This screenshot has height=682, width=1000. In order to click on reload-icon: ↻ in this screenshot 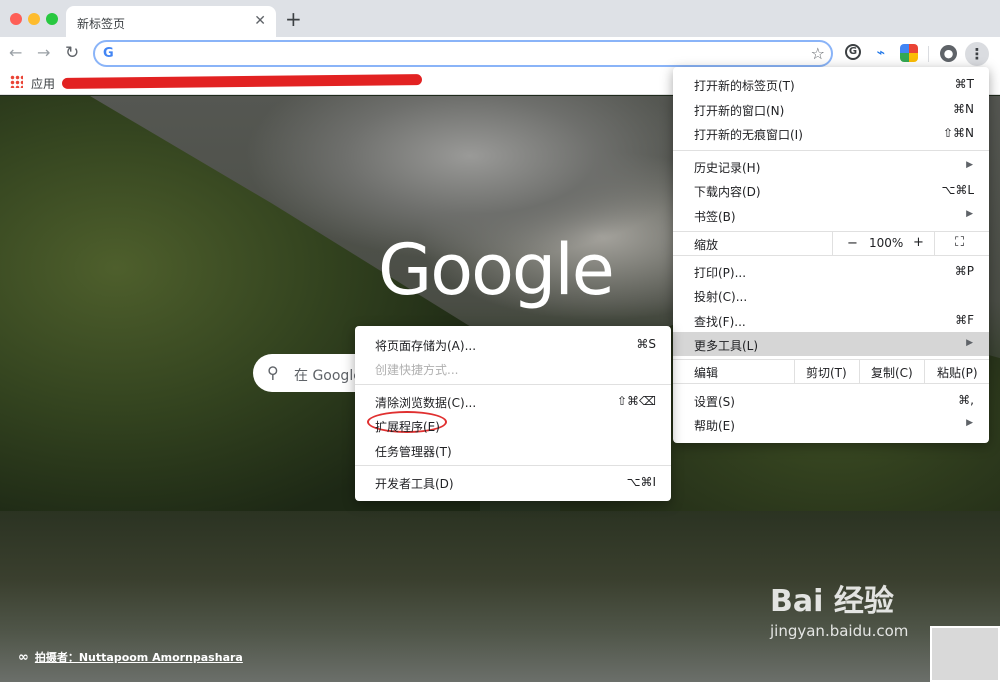, I will do `click(72, 53)`.